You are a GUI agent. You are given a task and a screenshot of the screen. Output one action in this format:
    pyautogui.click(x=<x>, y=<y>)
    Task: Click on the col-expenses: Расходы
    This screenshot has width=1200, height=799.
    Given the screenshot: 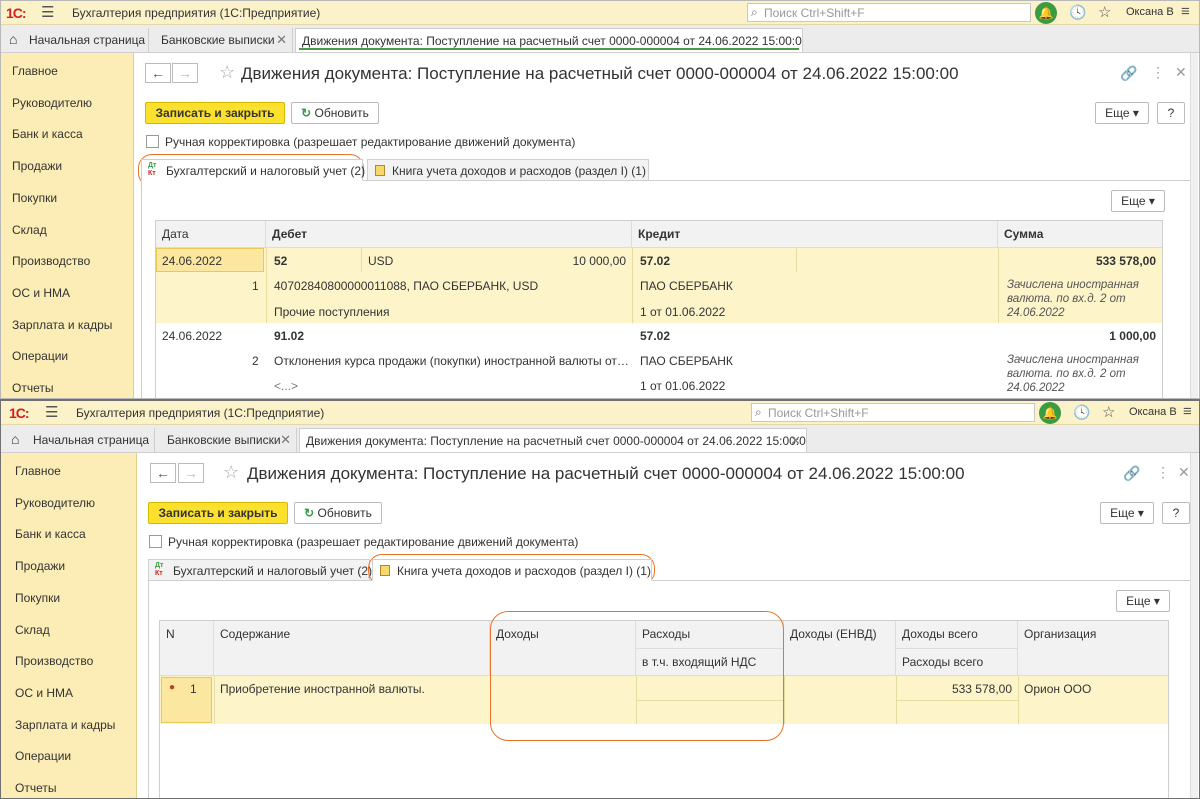 What is the action you would take?
    pyautogui.click(x=710, y=635)
    